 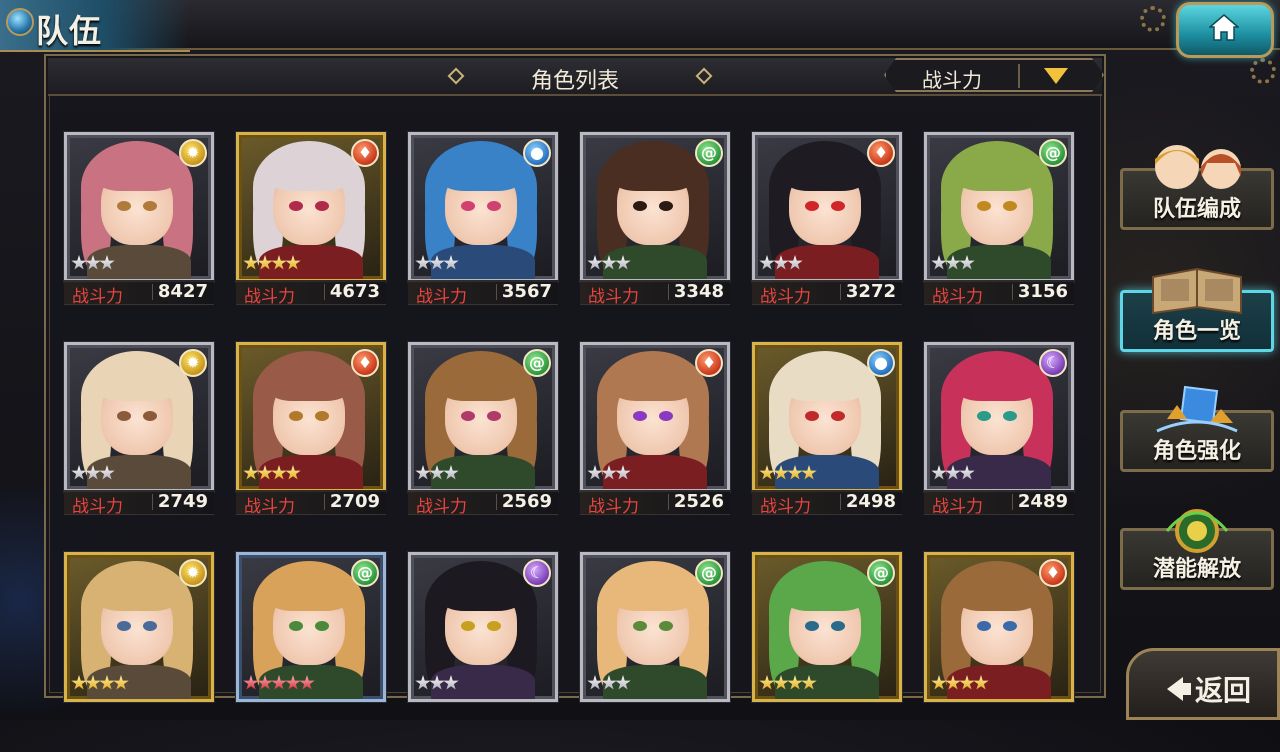 I want to click on character-card: ✹ 战斗力 2749, so click(x=139, y=442).